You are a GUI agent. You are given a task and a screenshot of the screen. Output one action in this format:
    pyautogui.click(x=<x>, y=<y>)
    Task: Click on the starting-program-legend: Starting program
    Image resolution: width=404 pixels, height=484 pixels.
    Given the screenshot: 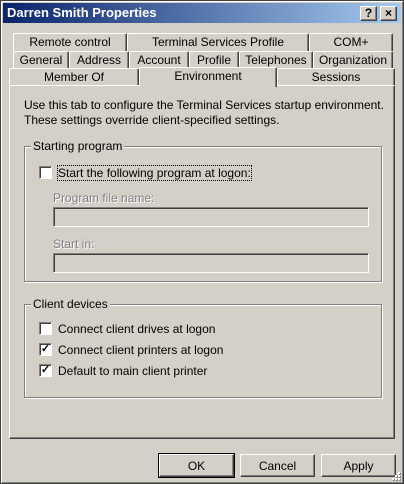 What is the action you would take?
    pyautogui.click(x=78, y=146)
    